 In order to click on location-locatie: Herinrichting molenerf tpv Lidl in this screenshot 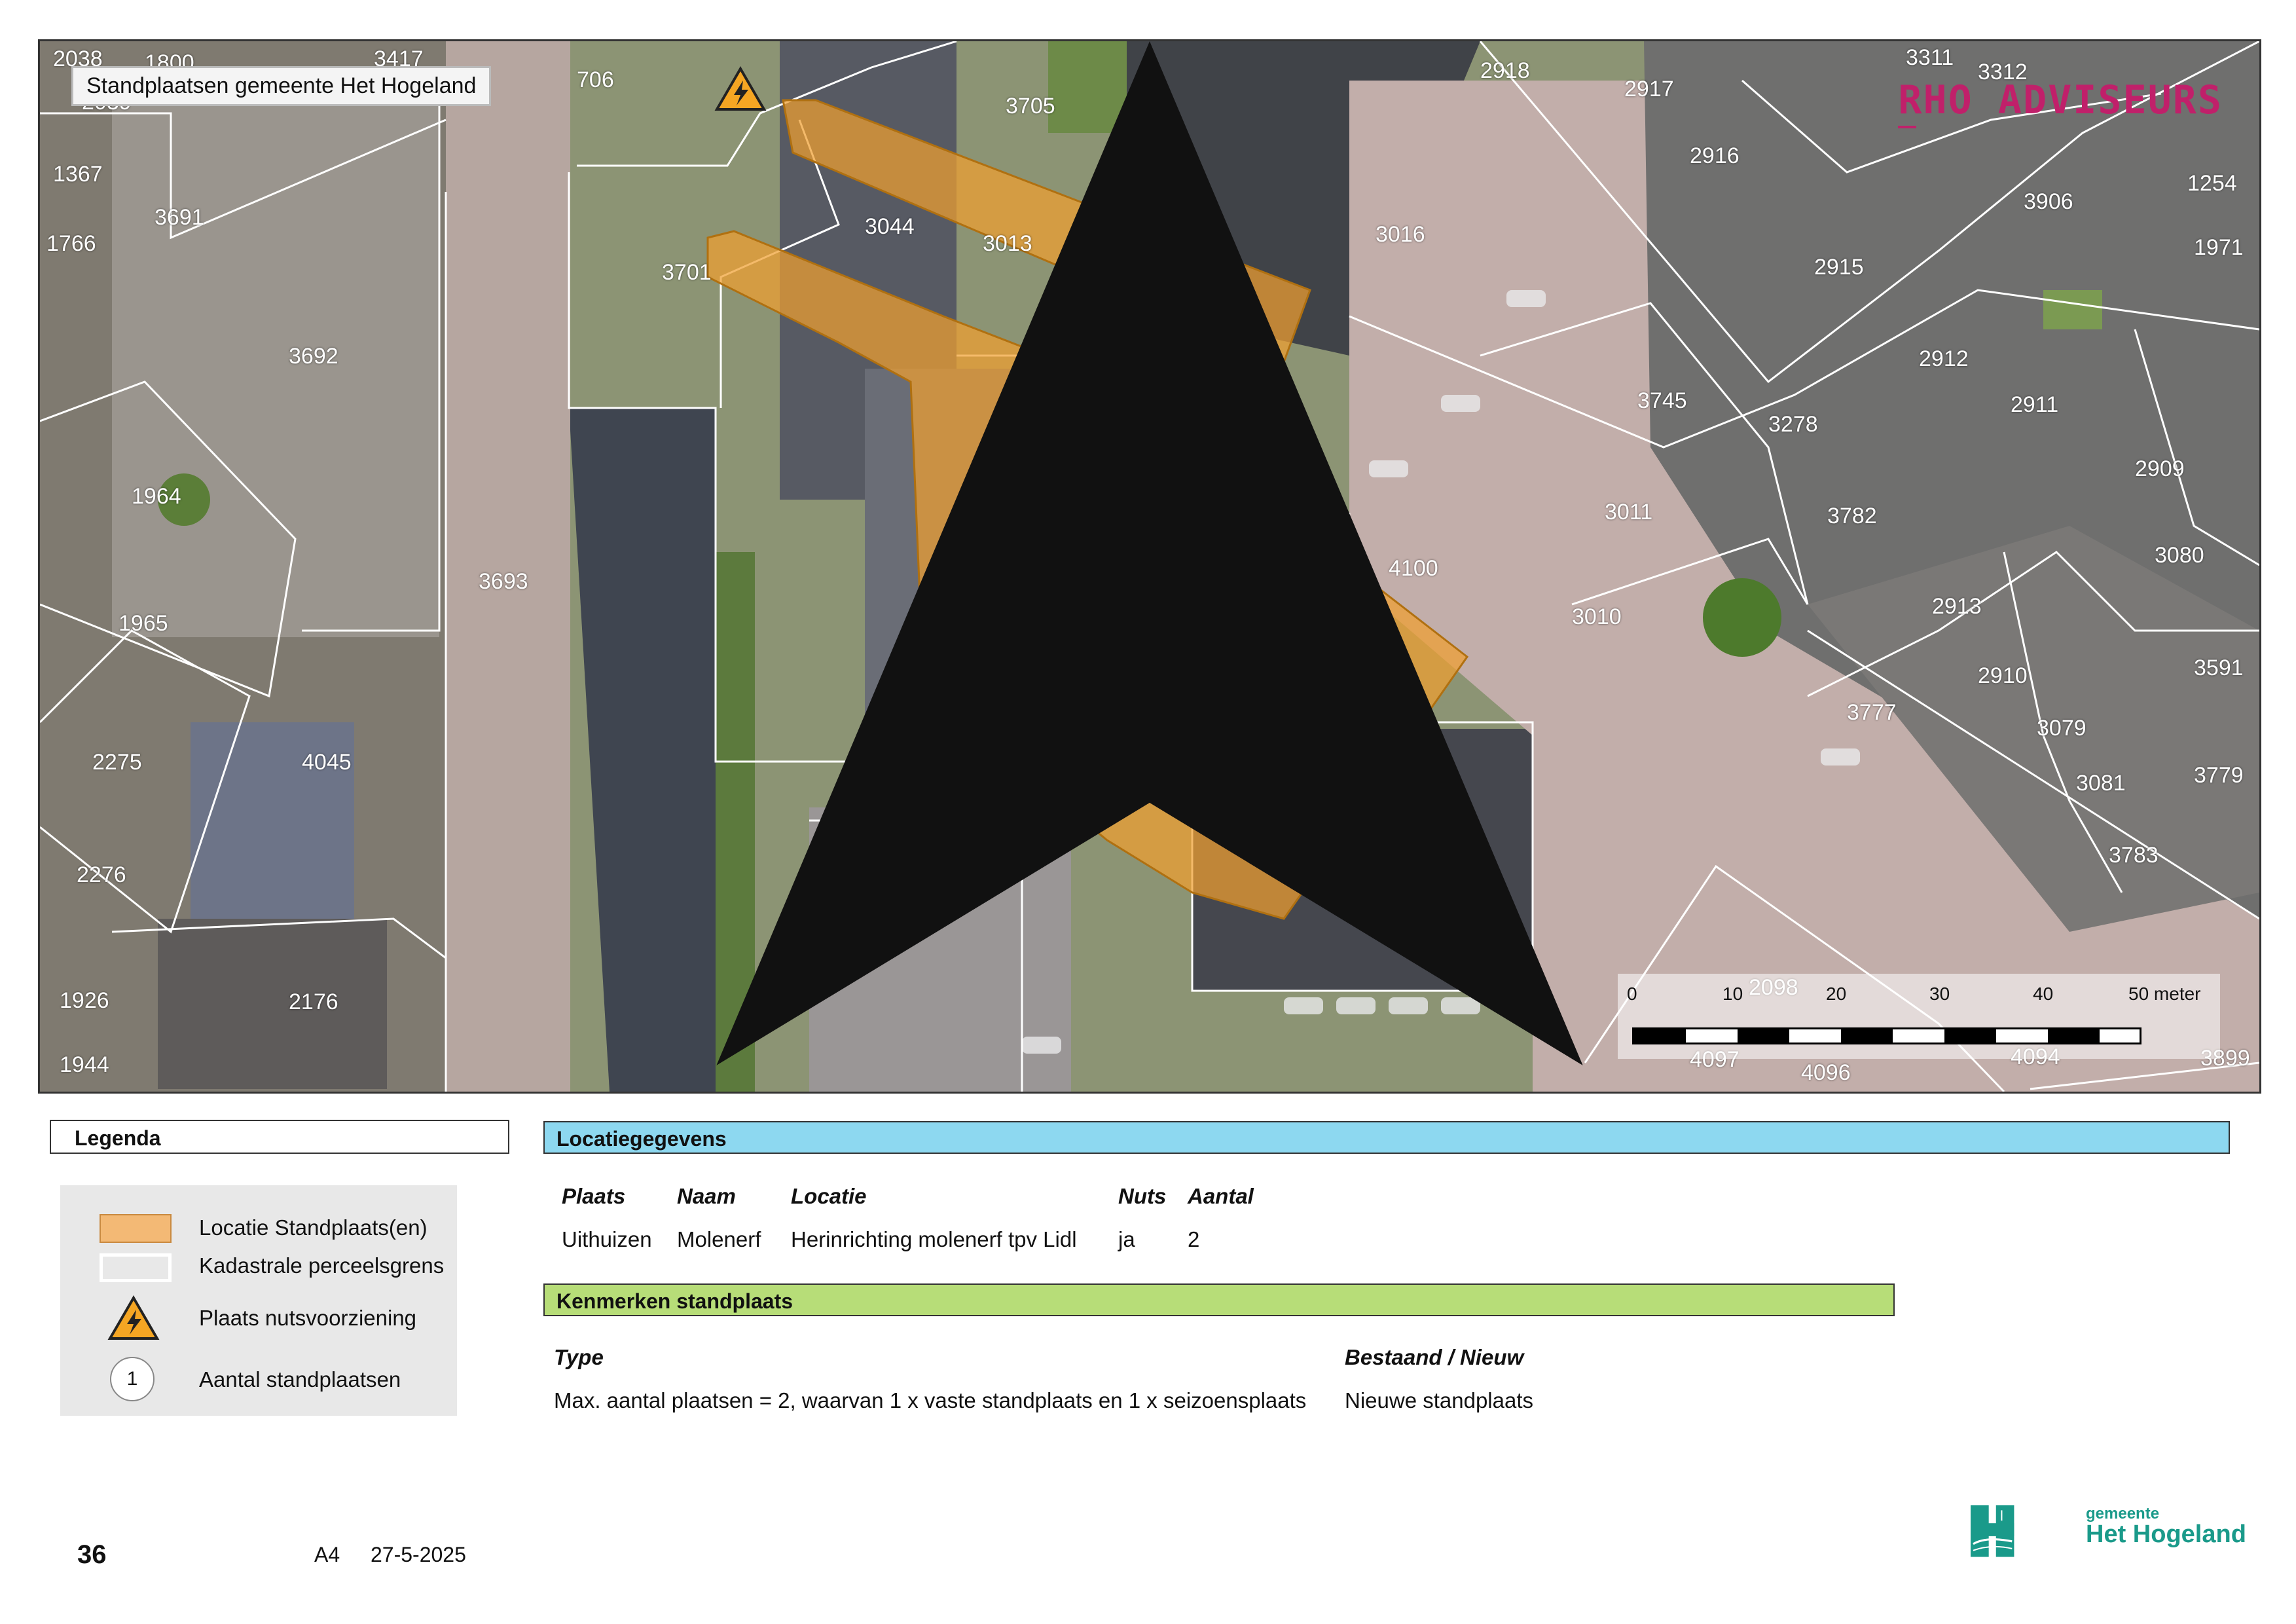, I will do `click(934, 1239)`.